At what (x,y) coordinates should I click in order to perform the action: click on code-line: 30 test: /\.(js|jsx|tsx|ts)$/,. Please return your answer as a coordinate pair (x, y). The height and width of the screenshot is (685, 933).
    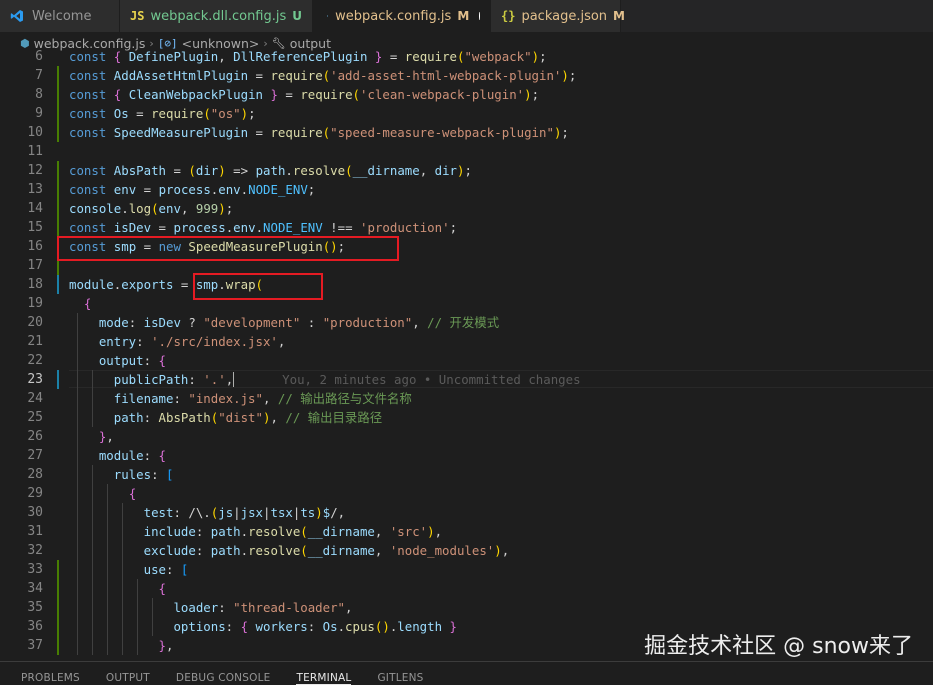
    Looking at the image, I should click on (466, 512).